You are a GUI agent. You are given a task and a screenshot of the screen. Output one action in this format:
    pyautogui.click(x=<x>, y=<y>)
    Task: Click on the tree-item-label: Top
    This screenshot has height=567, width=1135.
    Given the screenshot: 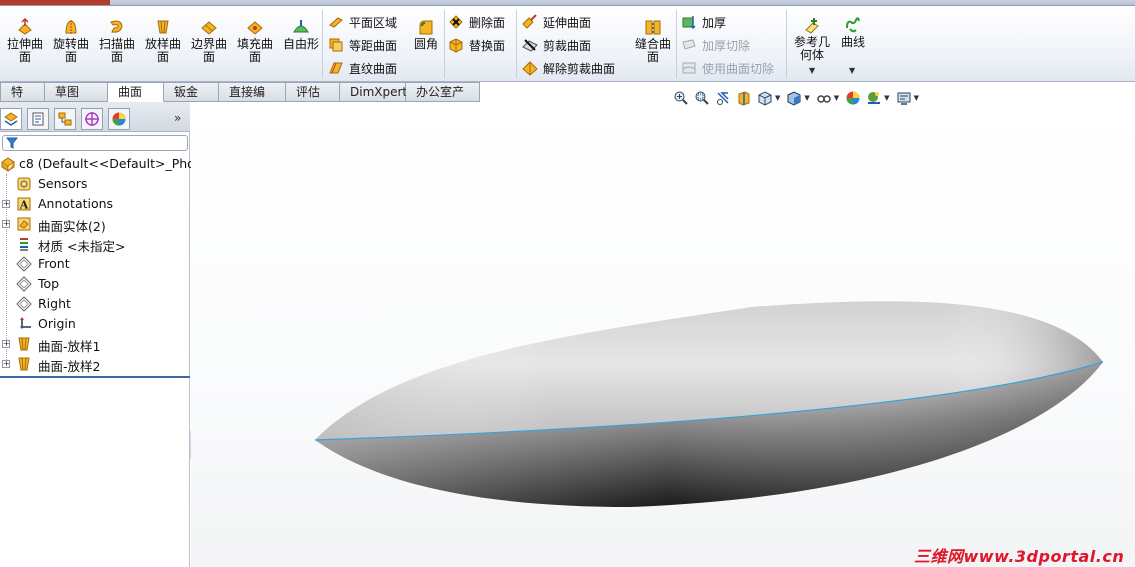 What is the action you would take?
    pyautogui.click(x=49, y=283)
    